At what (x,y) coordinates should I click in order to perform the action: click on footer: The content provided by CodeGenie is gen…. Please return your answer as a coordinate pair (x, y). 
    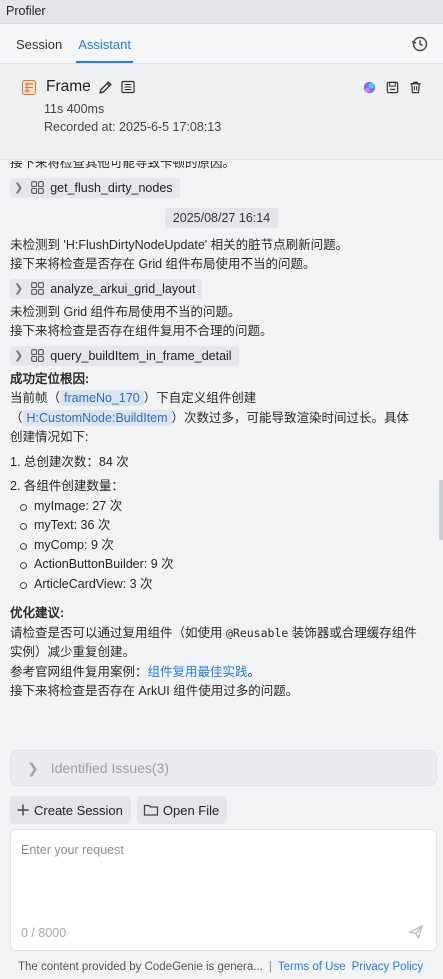
    Looking at the image, I should click on (221, 966).